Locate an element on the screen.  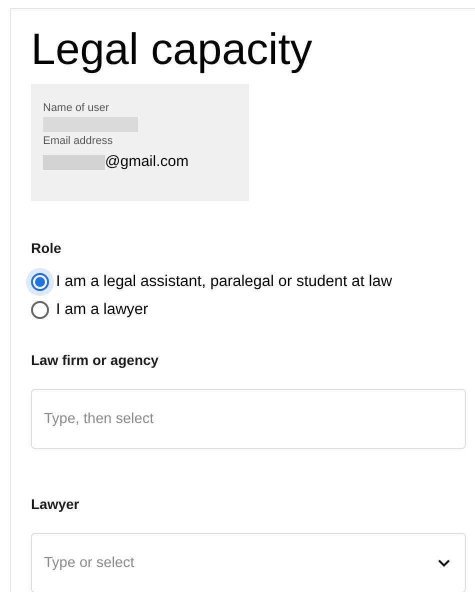
chevron-down-icon is located at coordinates (444, 563).